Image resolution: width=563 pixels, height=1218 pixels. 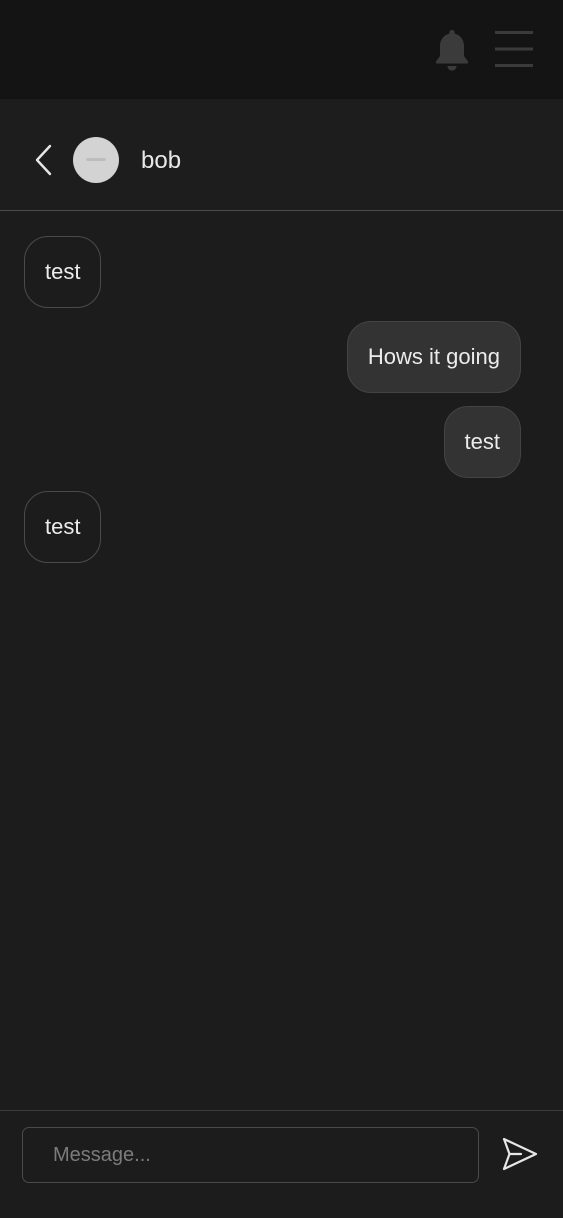 I want to click on avatar-placeholder-mark, so click(x=96, y=159).